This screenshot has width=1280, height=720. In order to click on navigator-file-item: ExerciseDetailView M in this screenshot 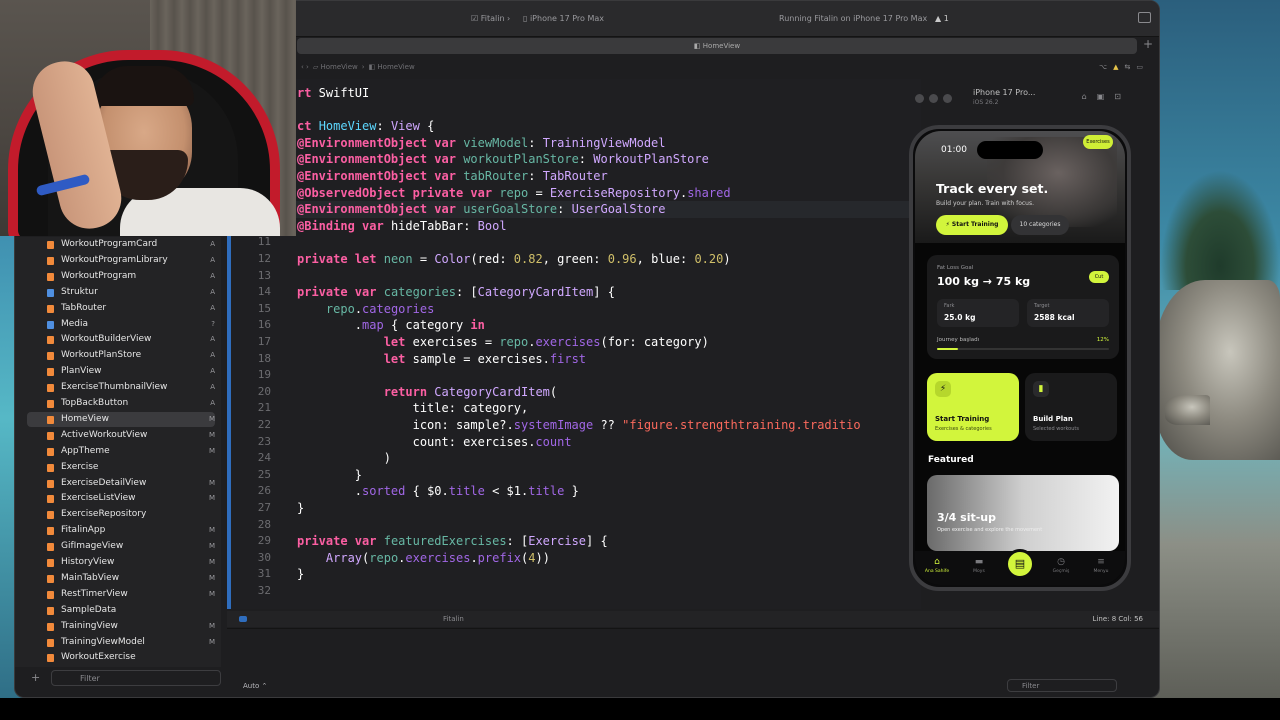, I will do `click(121, 483)`.